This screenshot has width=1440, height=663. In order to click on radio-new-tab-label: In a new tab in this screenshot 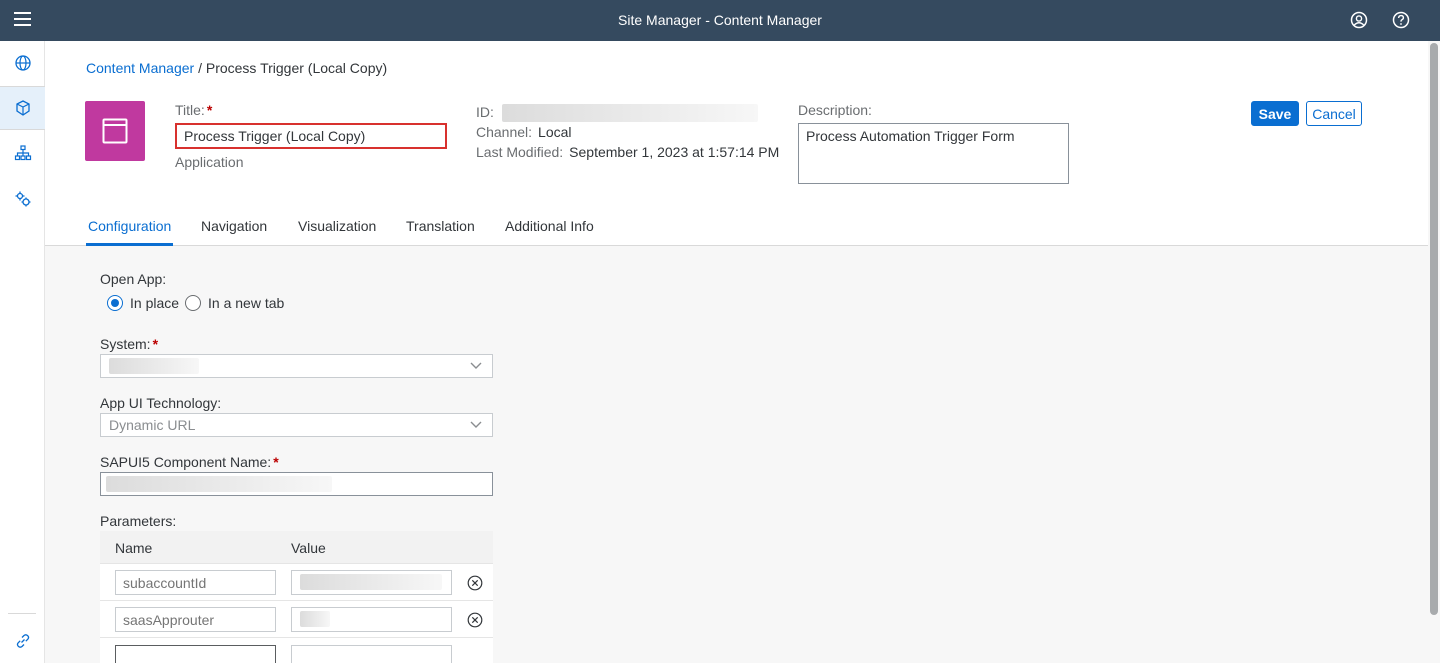, I will do `click(246, 303)`.